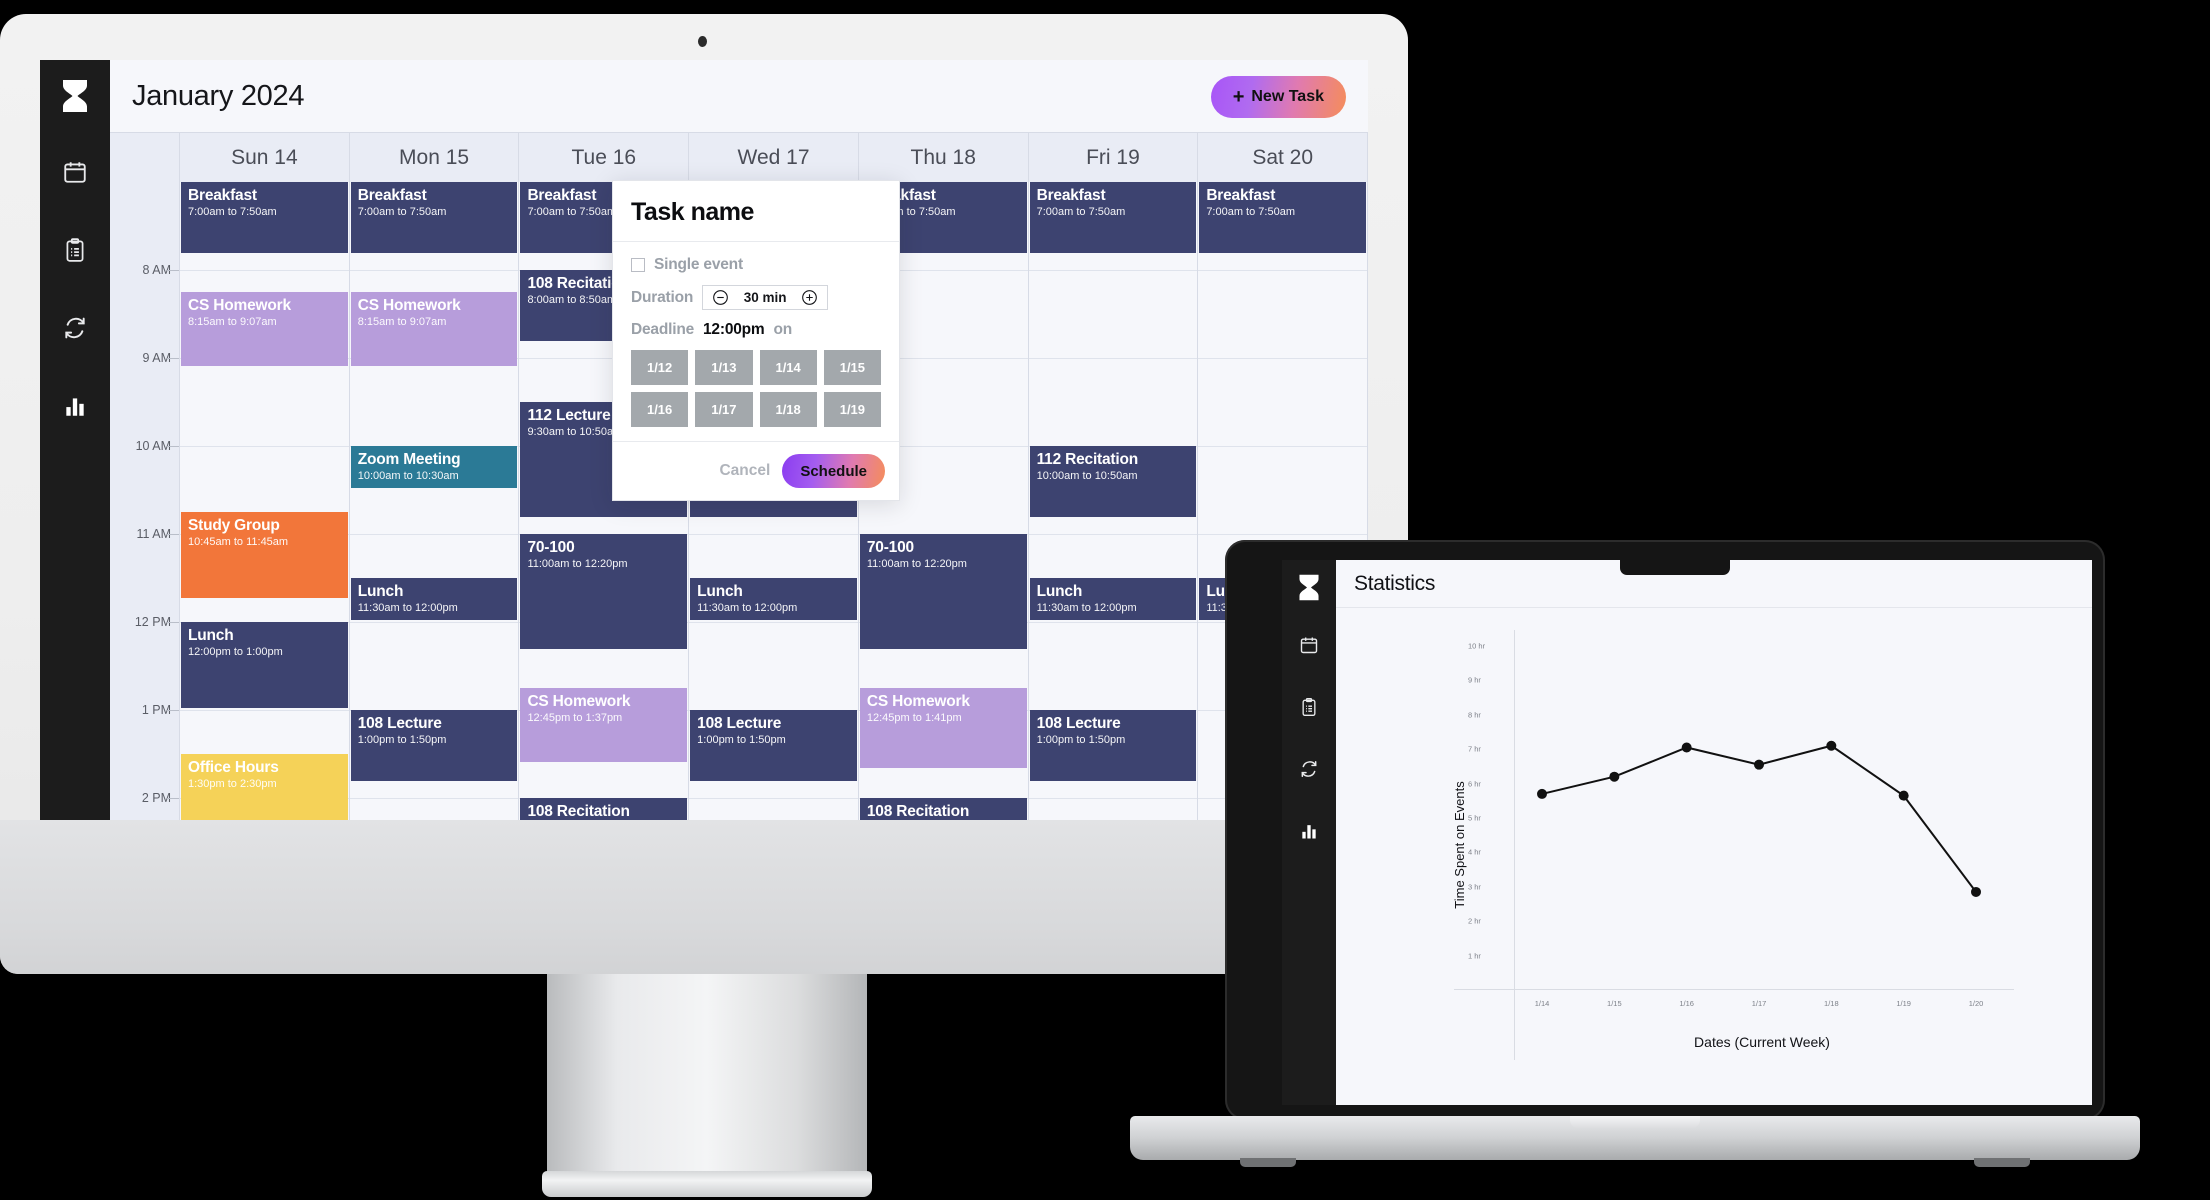  Describe the element at coordinates (1309, 647) in the screenshot. I see `laptop-sidebar-item-calendar` at that location.